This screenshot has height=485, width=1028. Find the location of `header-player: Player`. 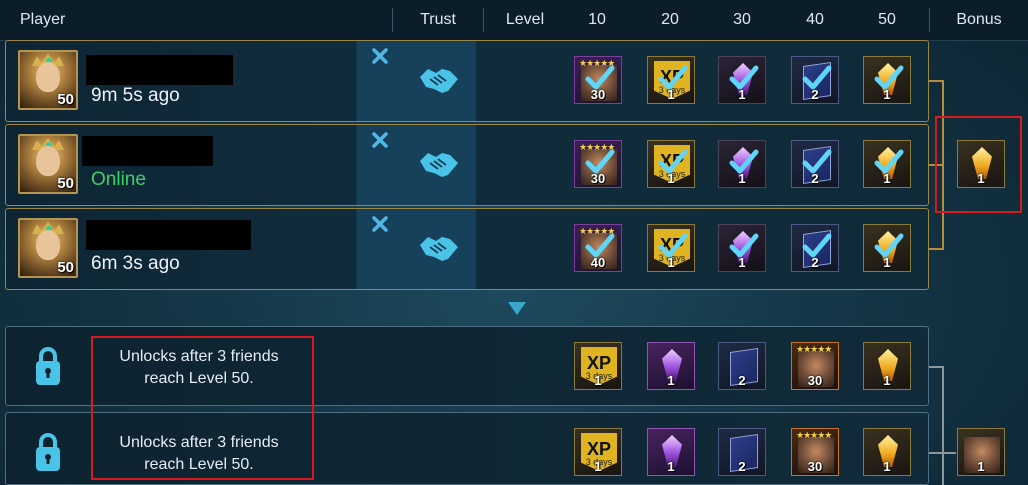

header-player: Player is located at coordinates (43, 19).